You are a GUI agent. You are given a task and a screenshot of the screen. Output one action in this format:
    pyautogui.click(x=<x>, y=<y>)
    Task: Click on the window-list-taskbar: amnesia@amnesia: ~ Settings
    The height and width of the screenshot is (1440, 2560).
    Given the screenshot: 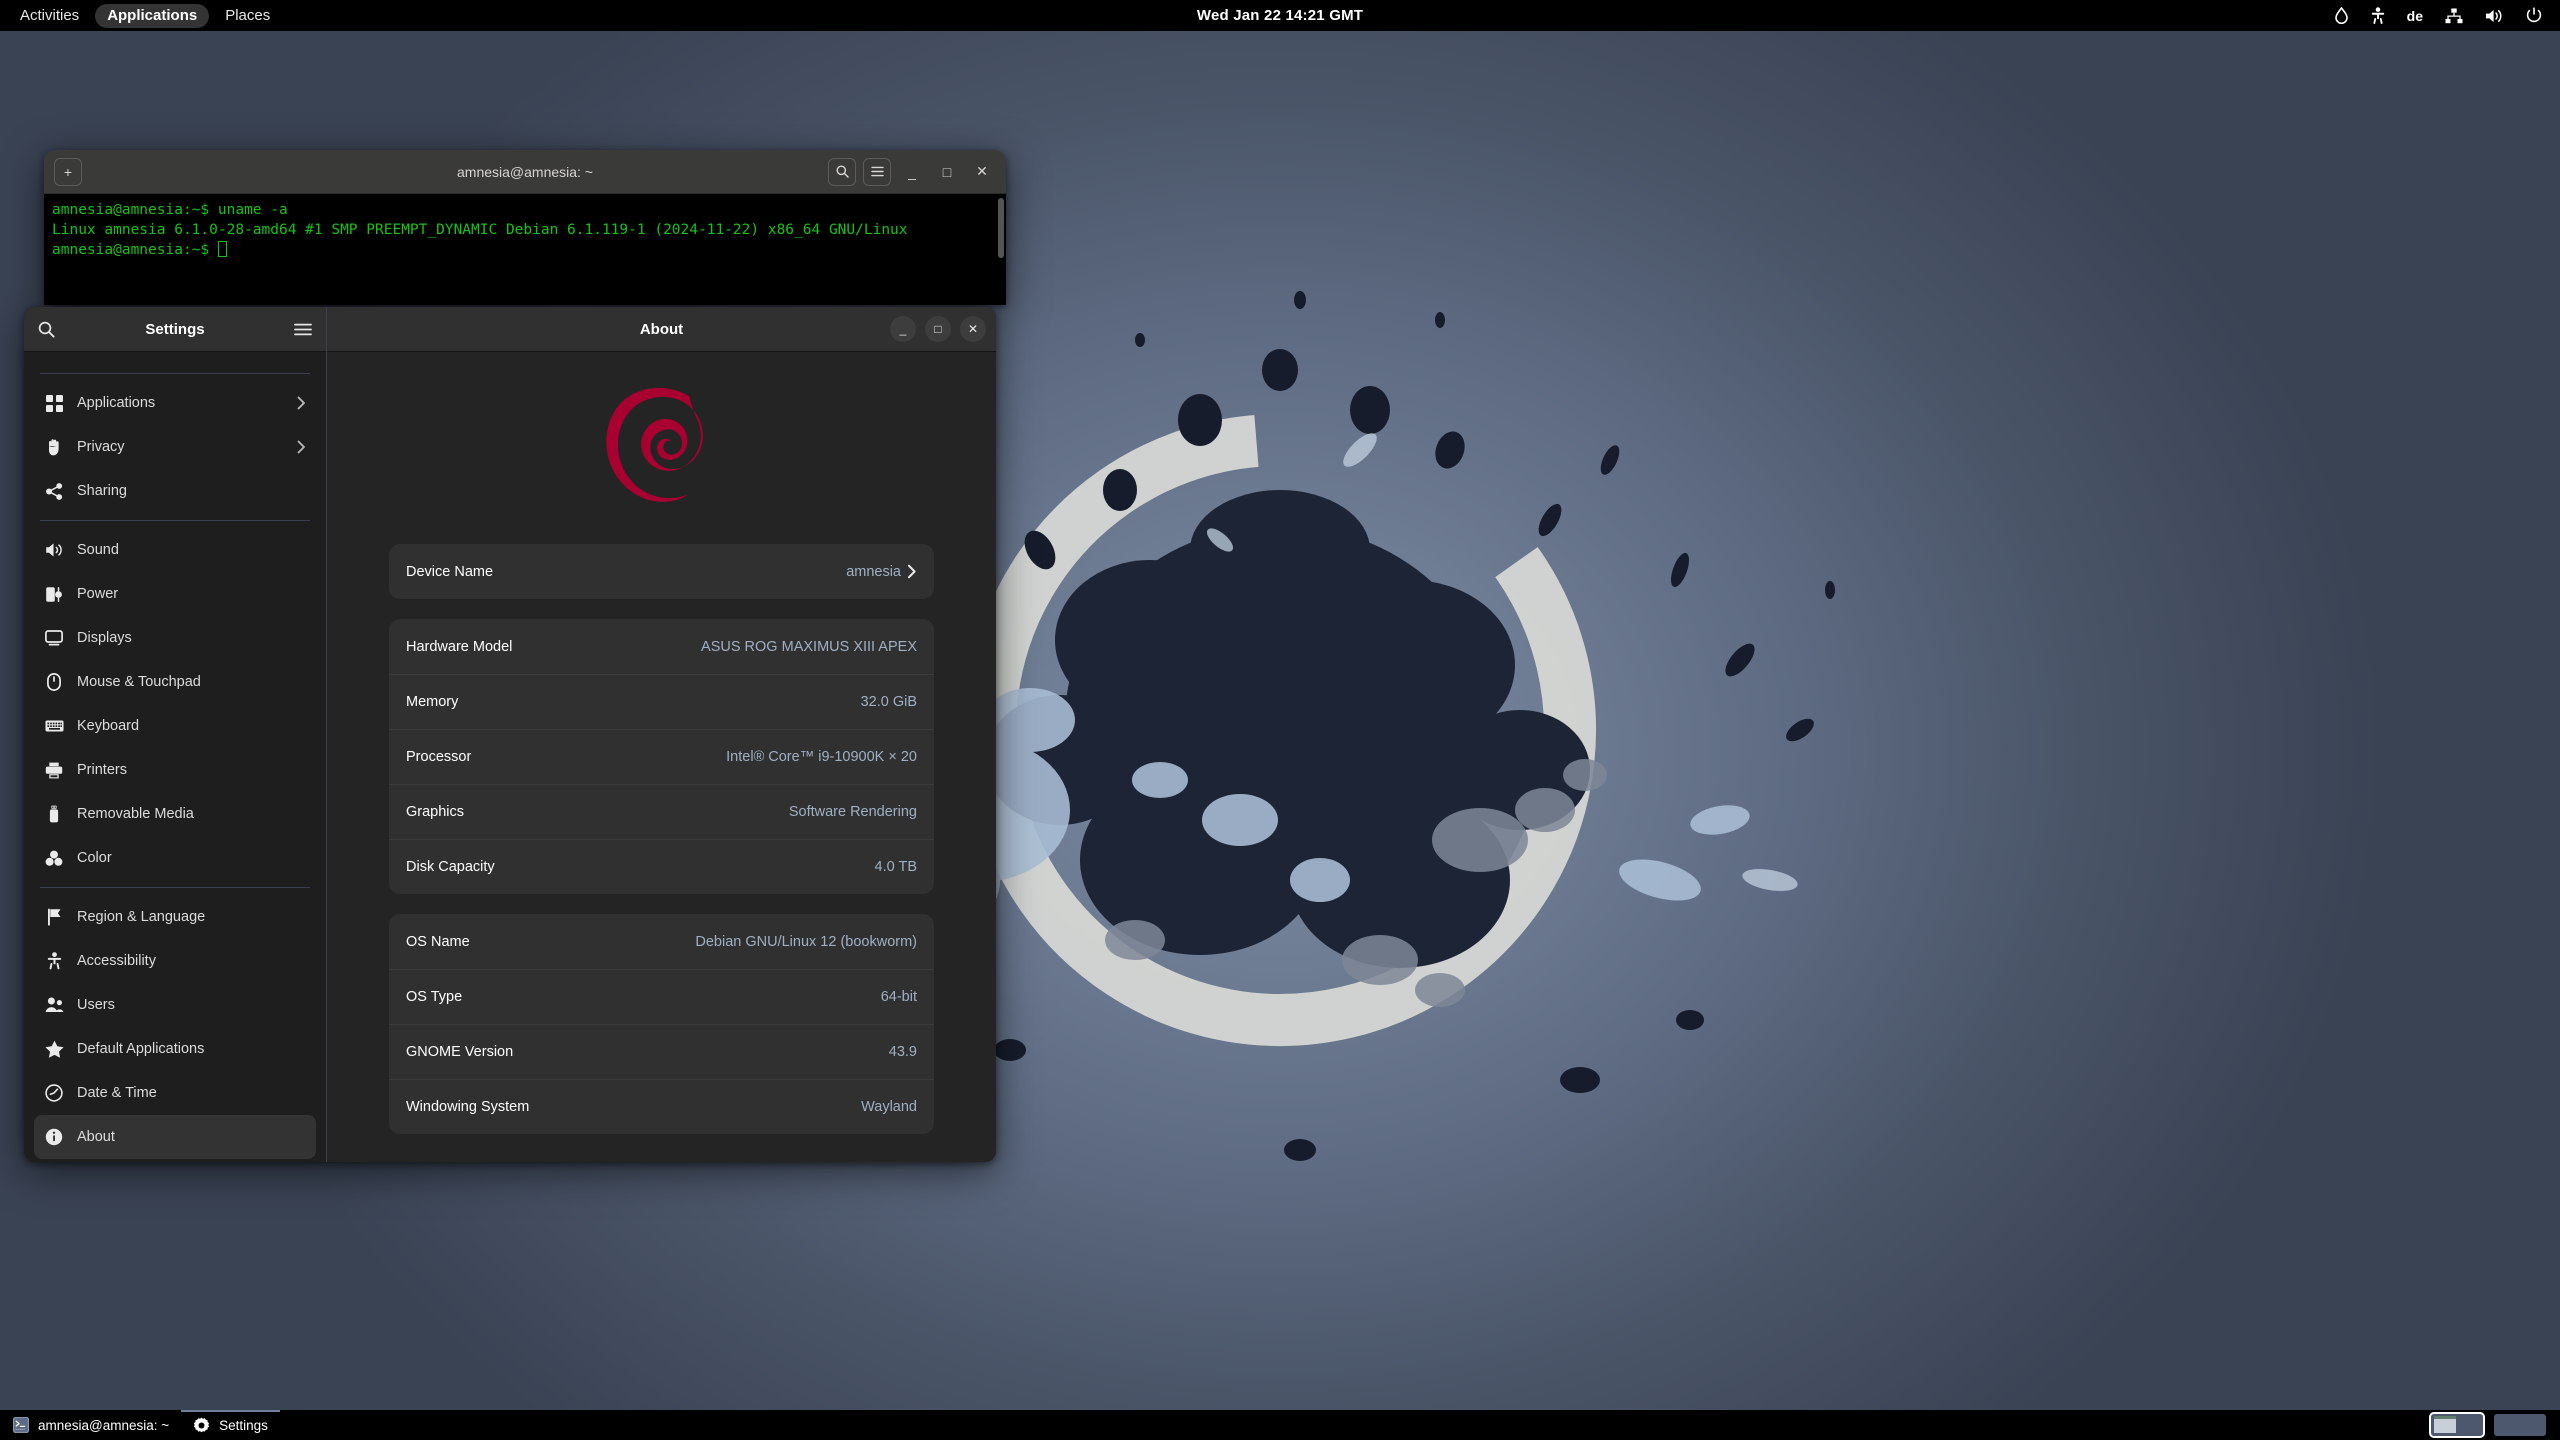 What is the action you would take?
    pyautogui.click(x=1280, y=1425)
    